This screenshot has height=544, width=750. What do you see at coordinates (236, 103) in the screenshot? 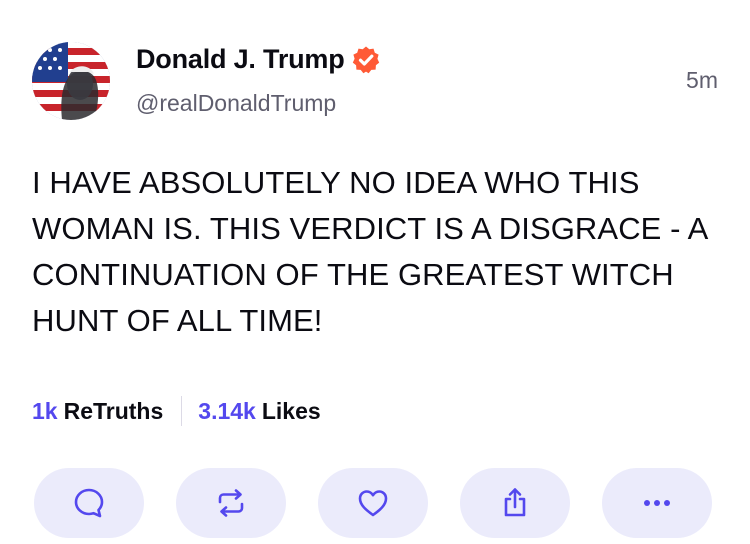
I see `handle: @realDonaldTrump` at bounding box center [236, 103].